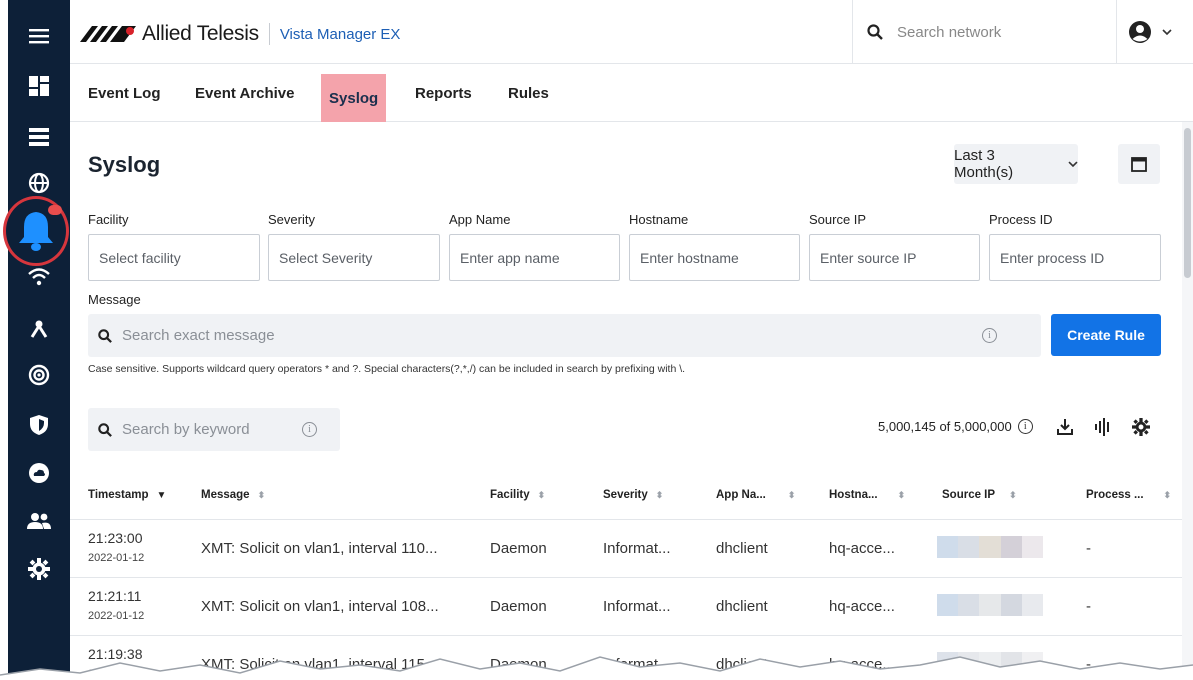 The width and height of the screenshot is (1193, 680). I want to click on tab-reports: Reports, so click(443, 93).